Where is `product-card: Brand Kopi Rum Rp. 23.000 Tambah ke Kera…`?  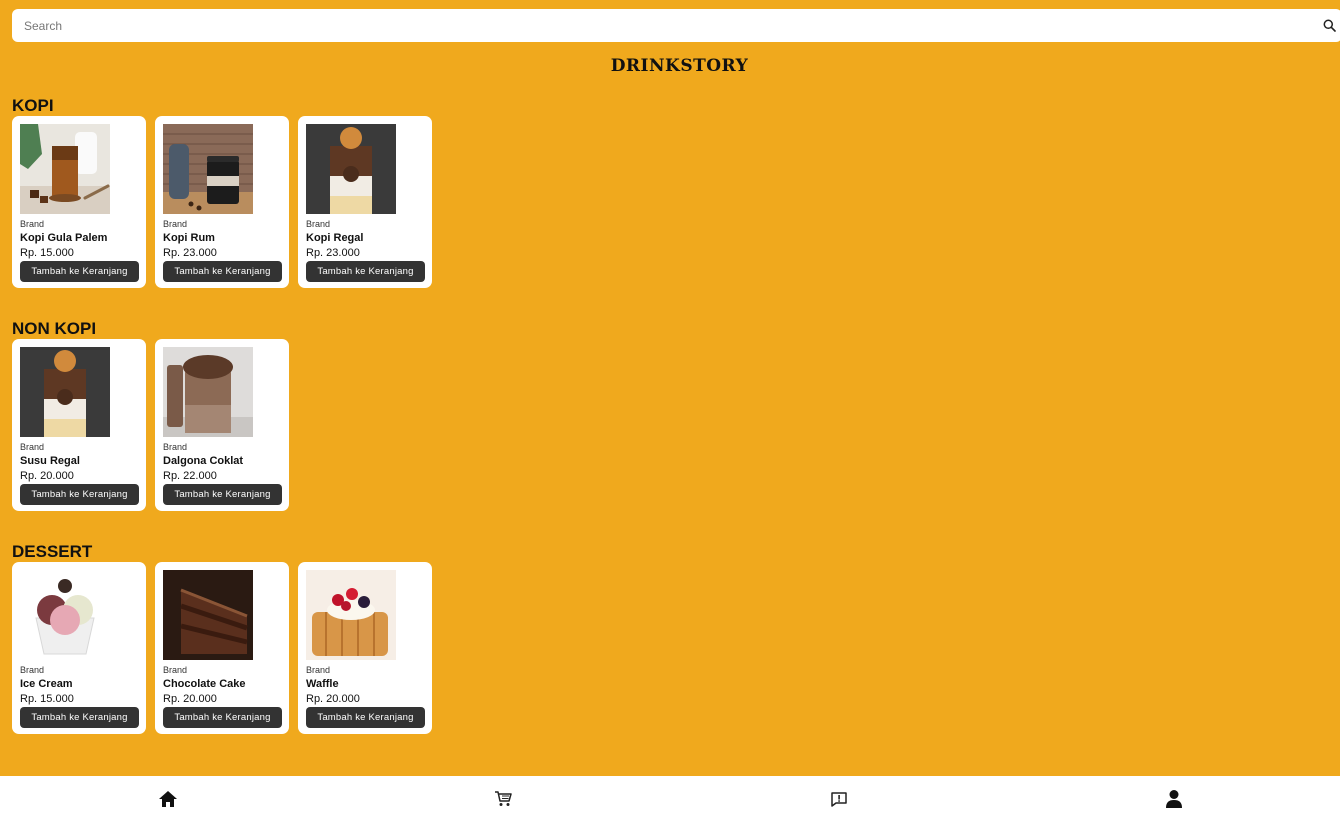 product-card: Brand Kopi Rum Rp. 23.000 Tambah ke Kera… is located at coordinates (222, 202).